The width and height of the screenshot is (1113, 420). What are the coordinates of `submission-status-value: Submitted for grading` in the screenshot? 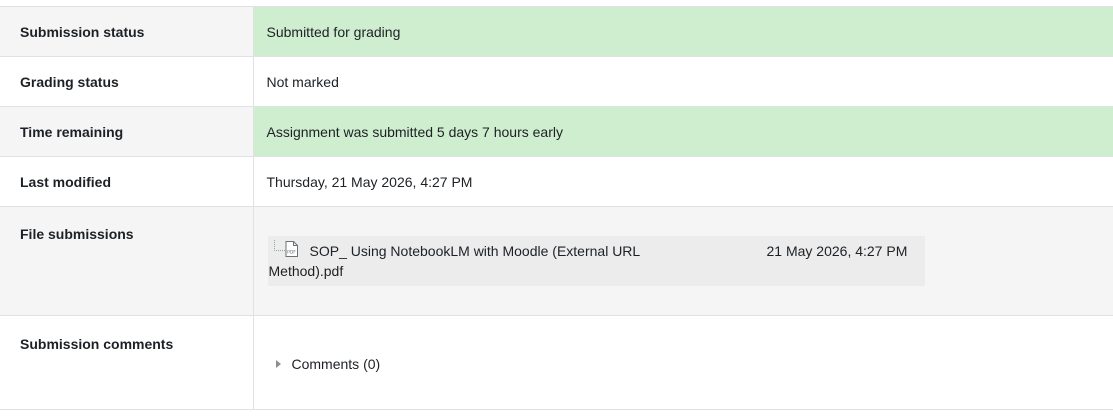 It's located at (683, 31).